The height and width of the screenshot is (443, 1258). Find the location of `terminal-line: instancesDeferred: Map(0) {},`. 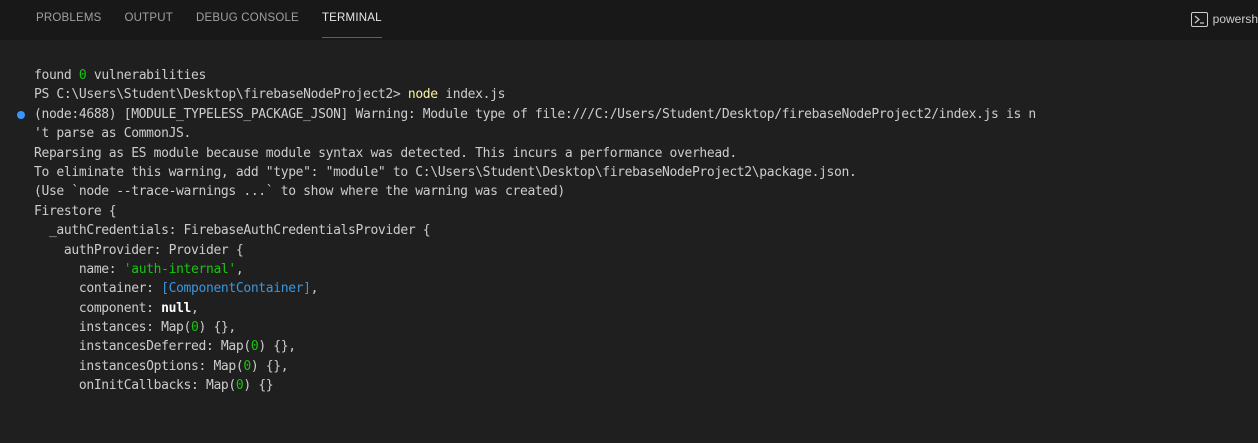

terminal-line: instancesDeferred: Map(0) {}, is located at coordinates (629, 346).